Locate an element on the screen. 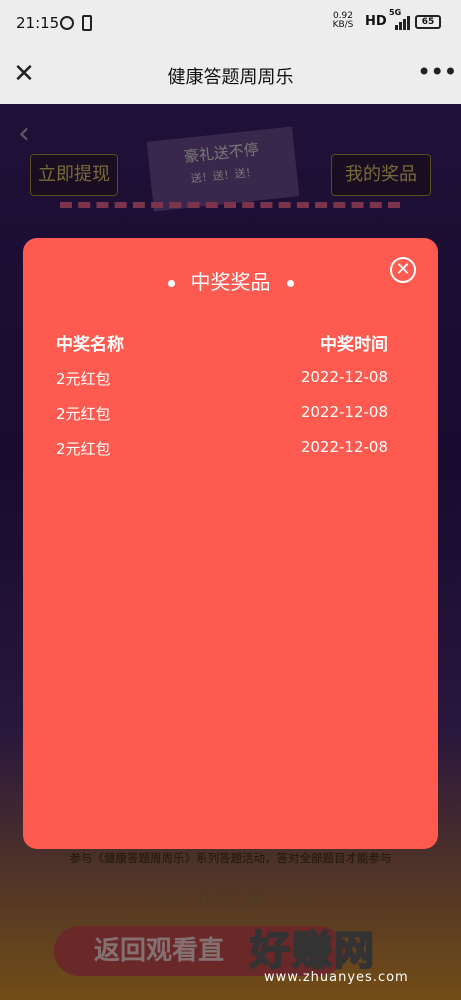 The height and width of the screenshot is (1000, 461). column-header-time: 中奖时间 is located at coordinates (354, 345).